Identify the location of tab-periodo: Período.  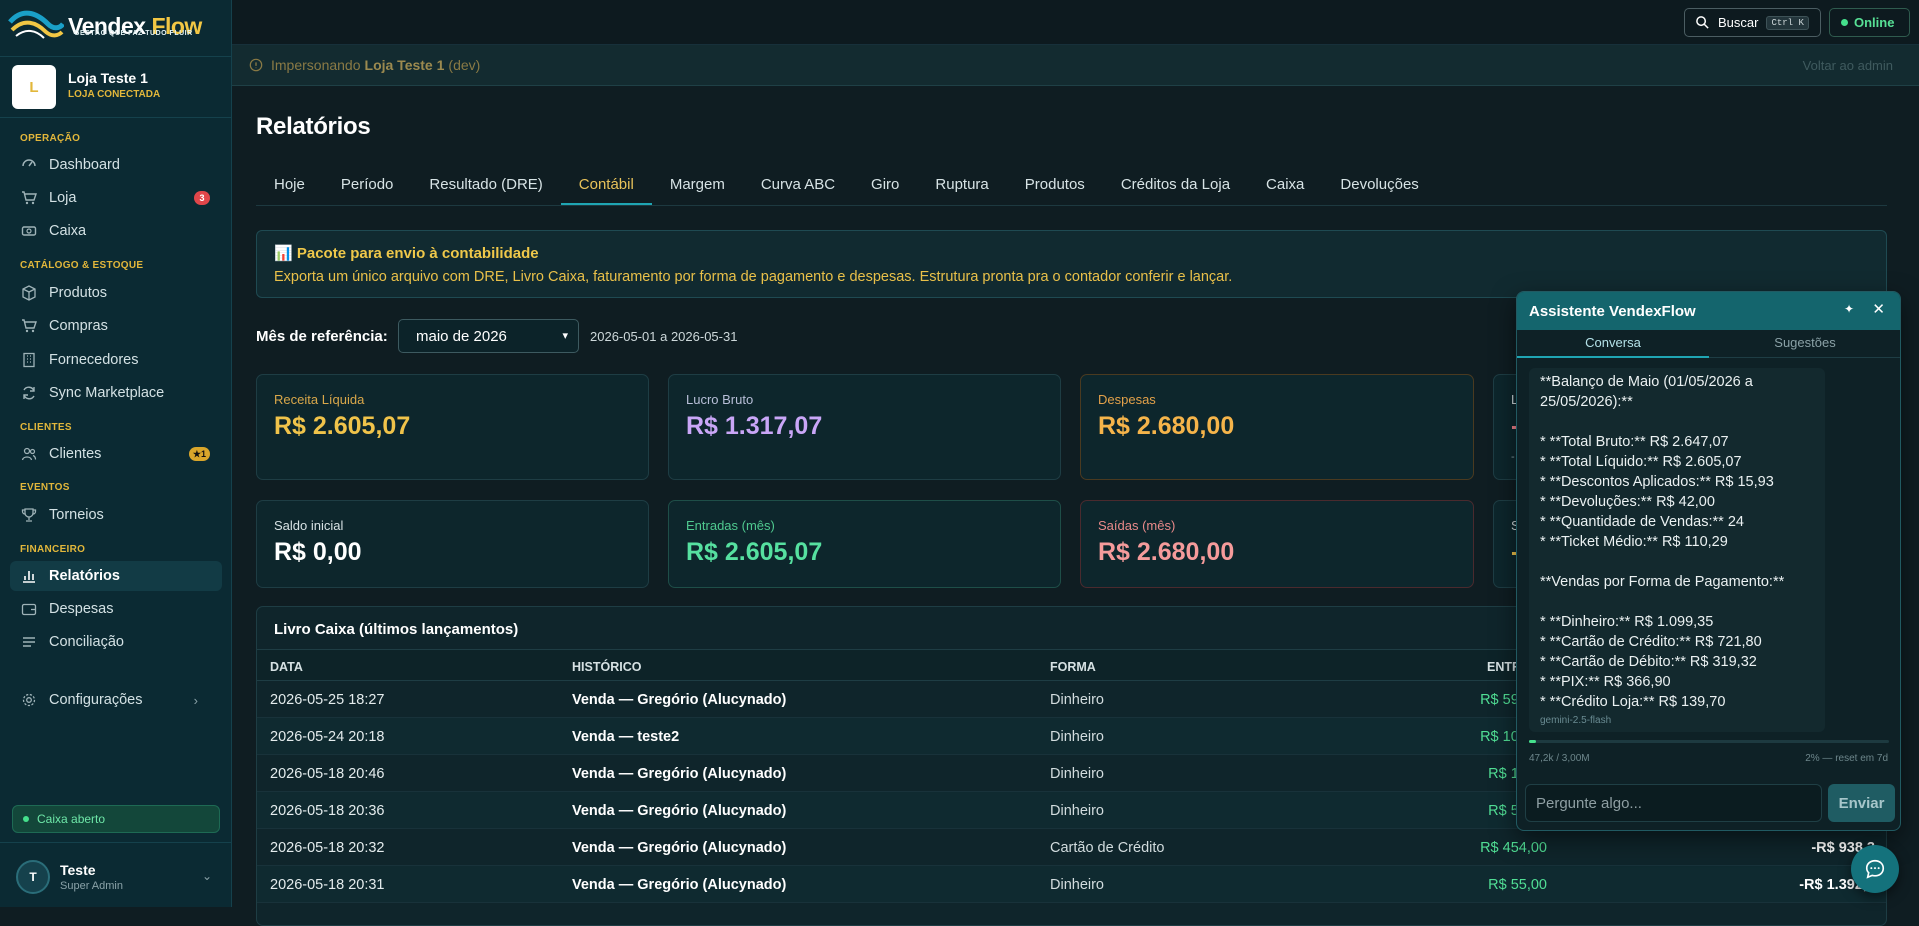
(367, 188).